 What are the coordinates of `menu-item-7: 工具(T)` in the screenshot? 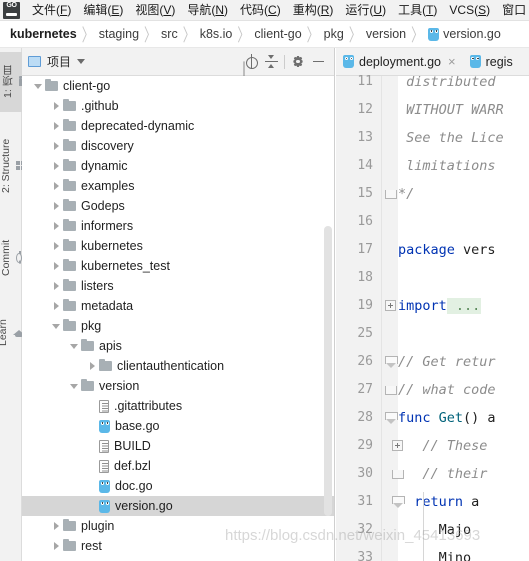 It's located at (417, 10).